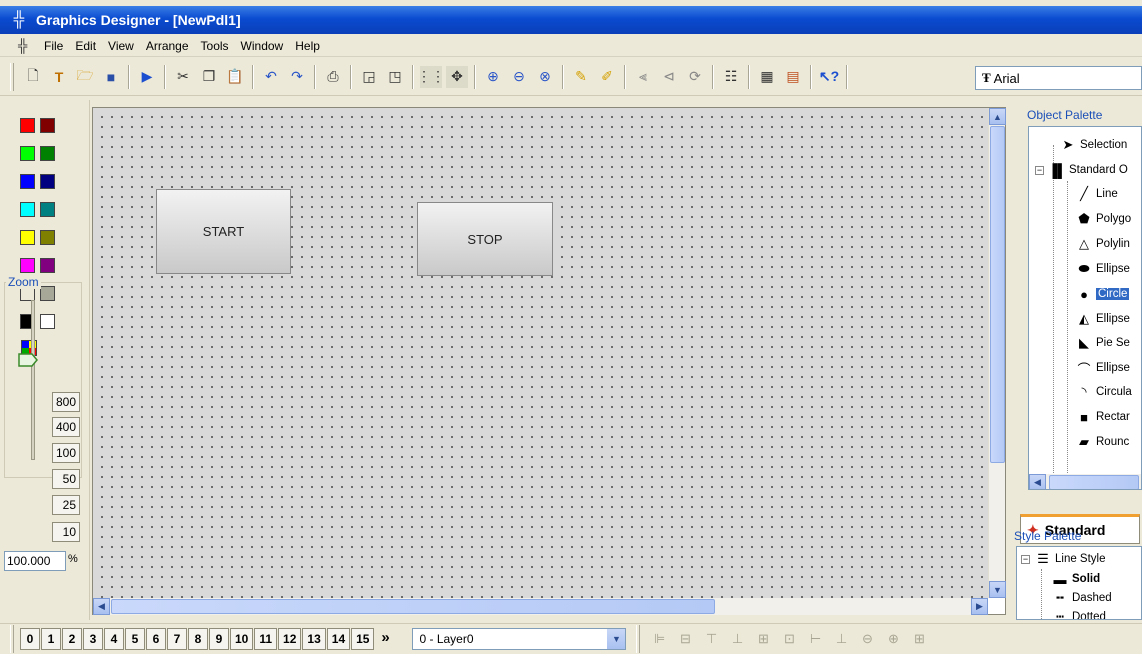 The image size is (1142, 654). What do you see at coordinates (85, 77) in the screenshot?
I see `open-folder-icon: 🗁` at bounding box center [85, 77].